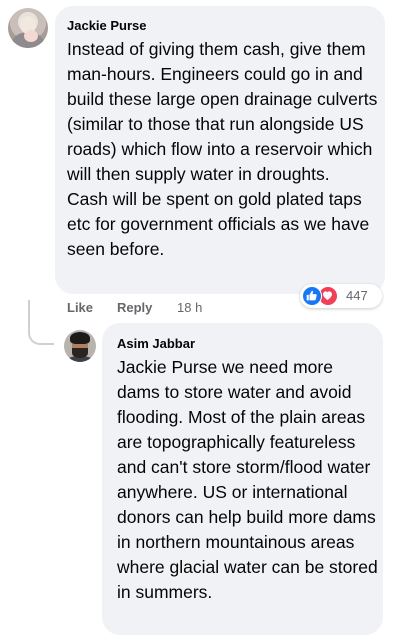 This screenshot has height=641, width=400. What do you see at coordinates (28, 28) in the screenshot?
I see `avatar-jackie-purse` at bounding box center [28, 28].